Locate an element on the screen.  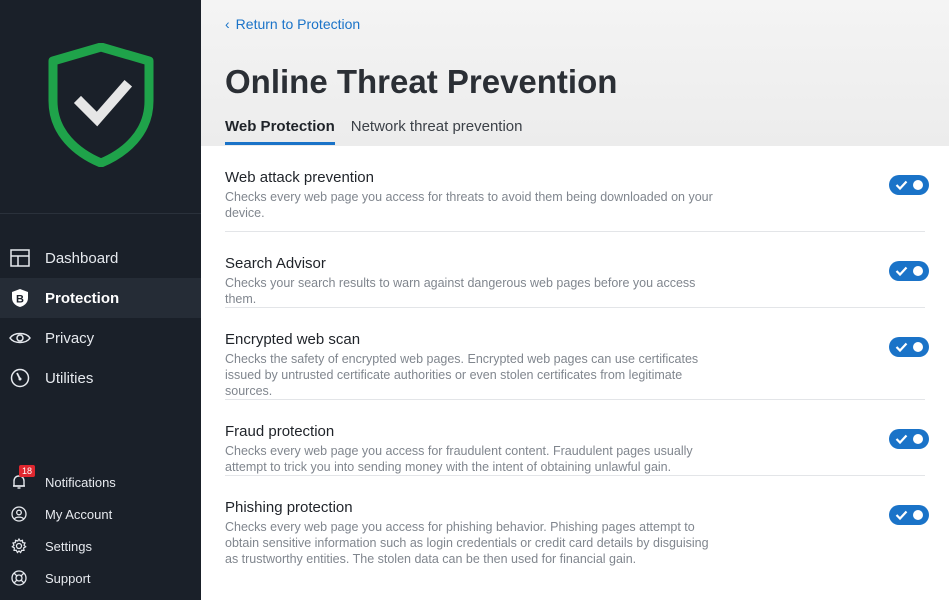
notification-count-badge: 18 is located at coordinates (27, 471).